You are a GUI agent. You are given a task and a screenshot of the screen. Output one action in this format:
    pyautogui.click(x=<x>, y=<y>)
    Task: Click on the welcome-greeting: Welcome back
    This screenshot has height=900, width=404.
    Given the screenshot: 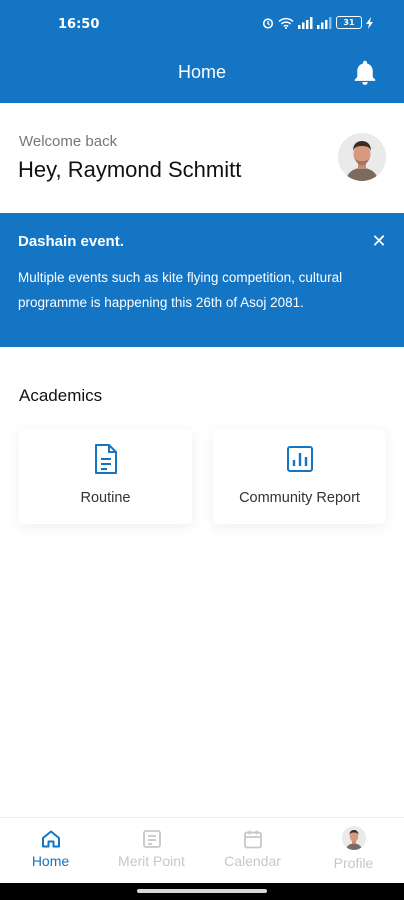 What is the action you would take?
    pyautogui.click(x=68, y=141)
    